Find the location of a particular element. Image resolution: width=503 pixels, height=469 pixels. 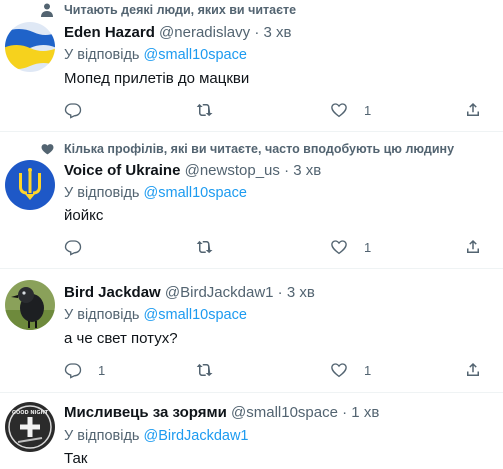

author-handle: @neradislavy is located at coordinates (204, 32).